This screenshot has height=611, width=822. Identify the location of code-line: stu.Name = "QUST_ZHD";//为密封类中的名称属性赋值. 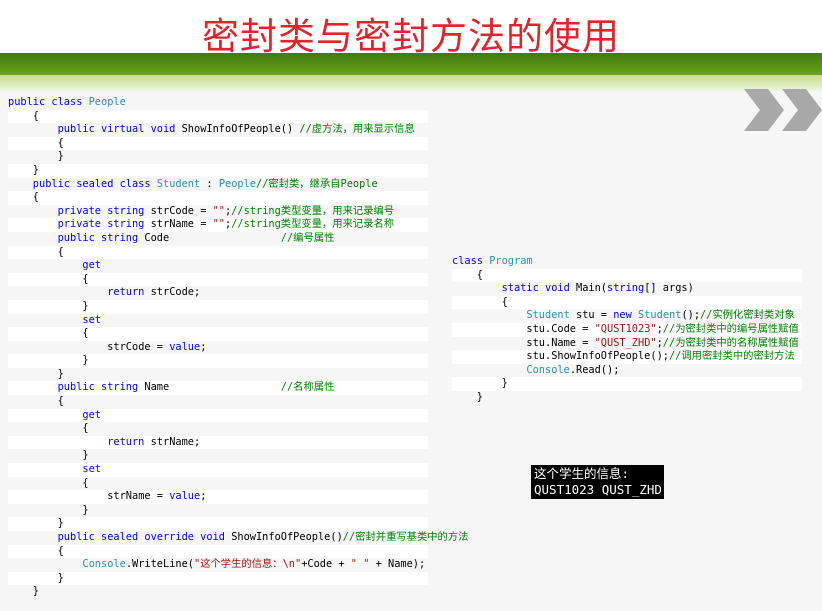
(627, 344).